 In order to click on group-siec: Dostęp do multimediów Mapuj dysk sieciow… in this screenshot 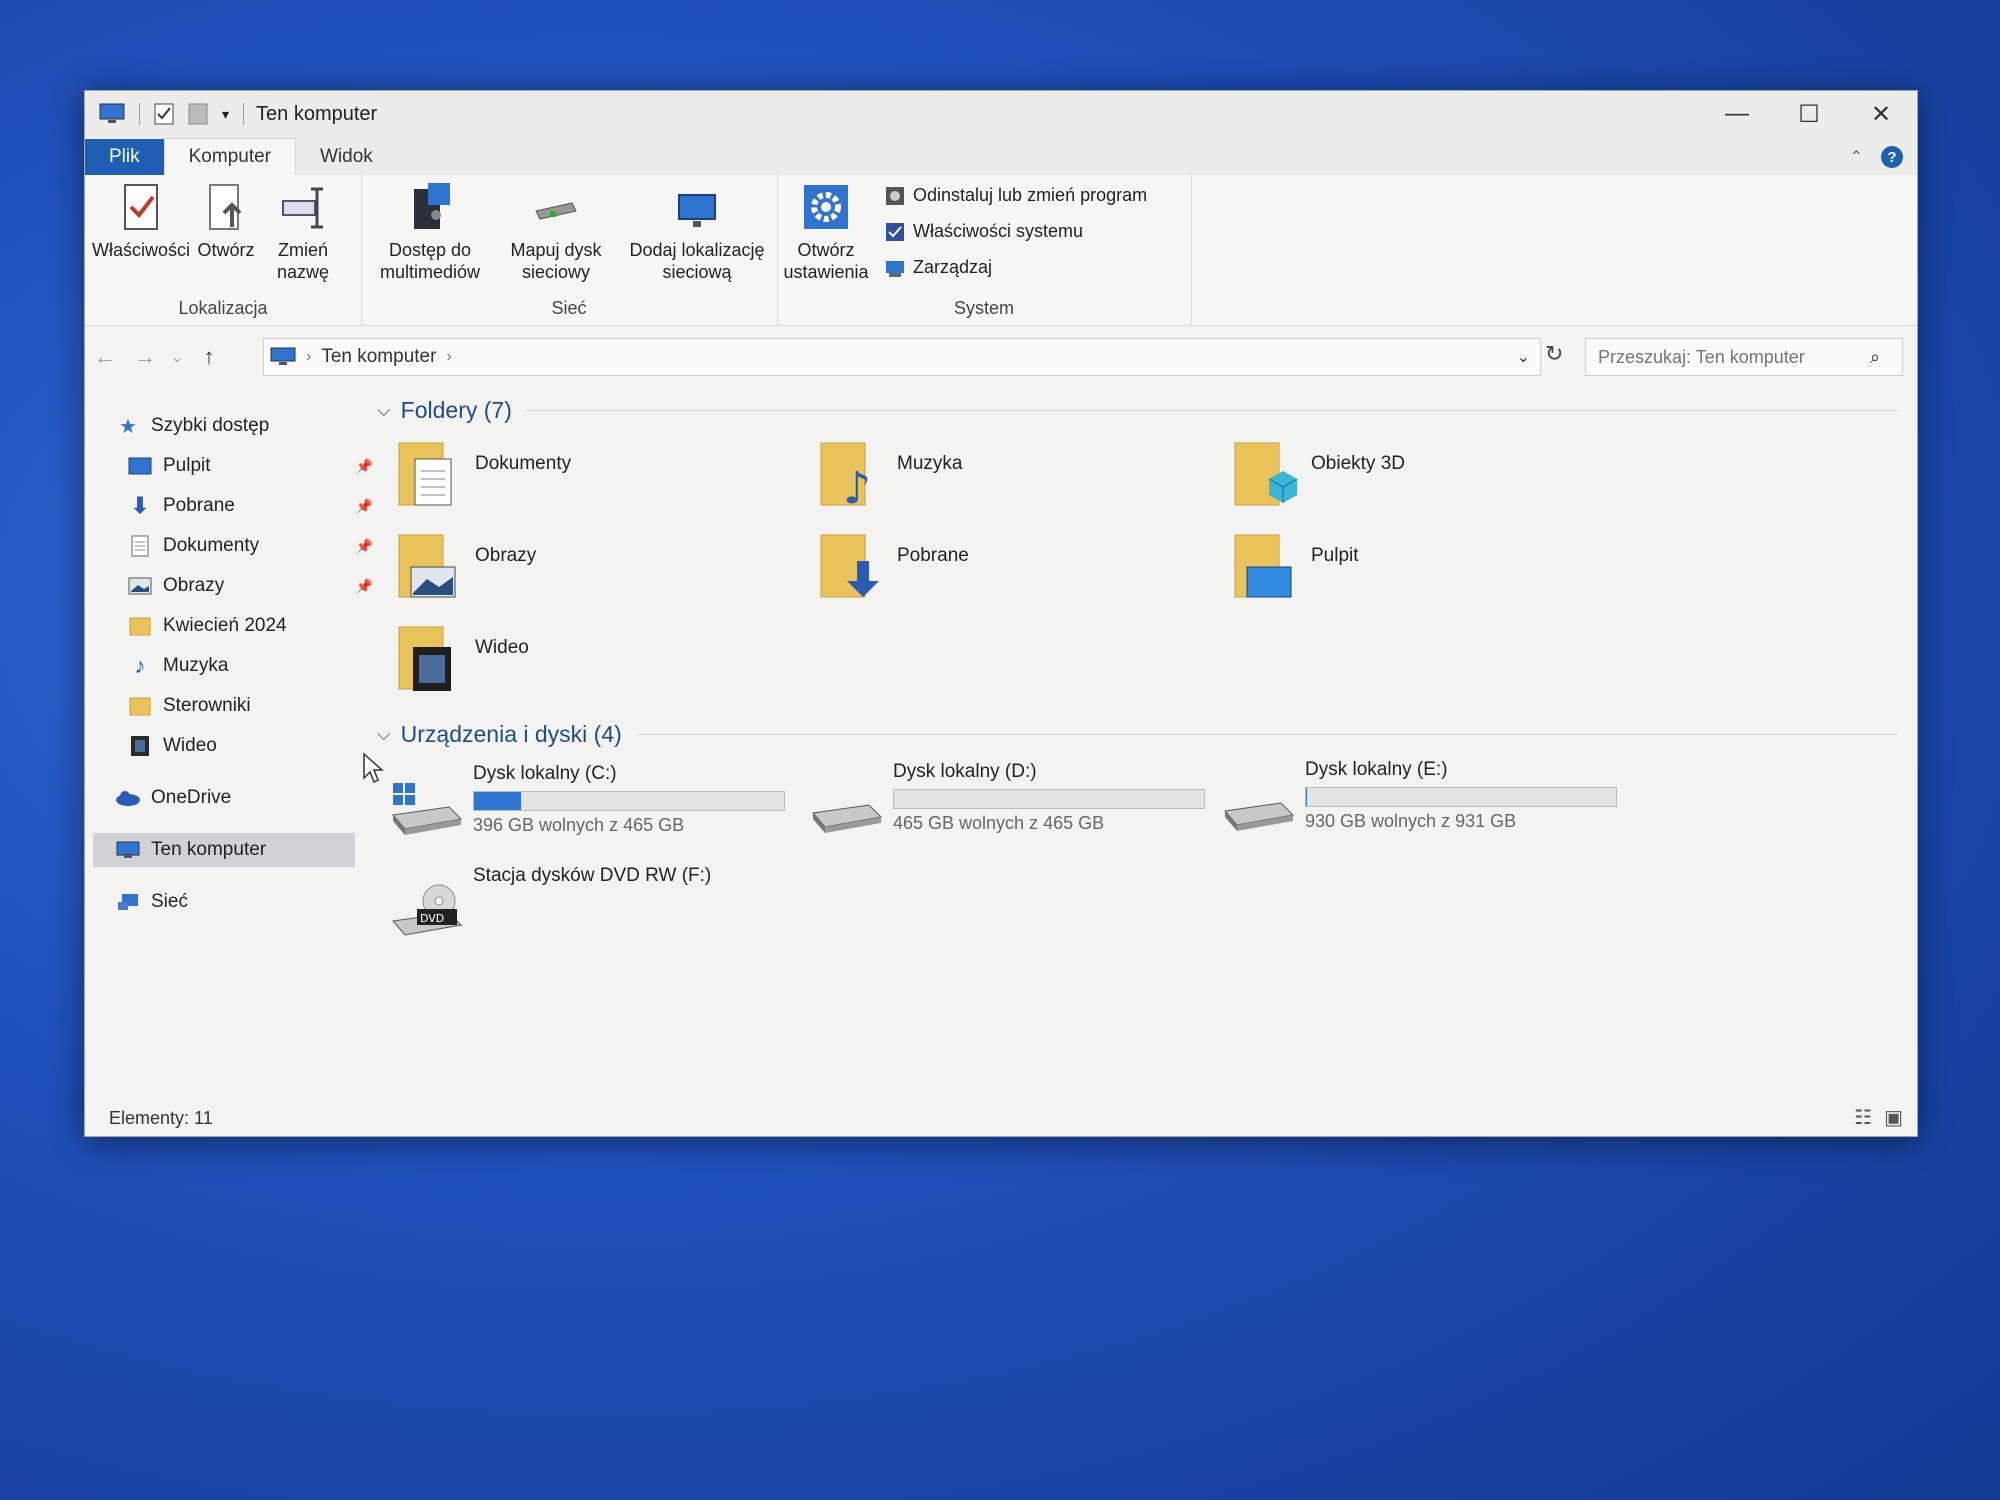, I will do `click(569, 250)`.